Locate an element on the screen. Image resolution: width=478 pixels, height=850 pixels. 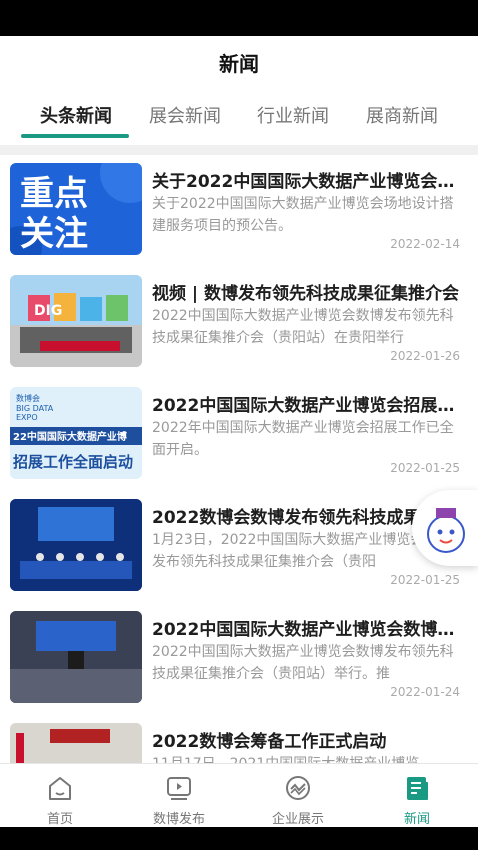
news-summary: 关于2022中国国际大数据产业博览会场地设计搭建服务项目的预公告。 is located at coordinates (303, 215).